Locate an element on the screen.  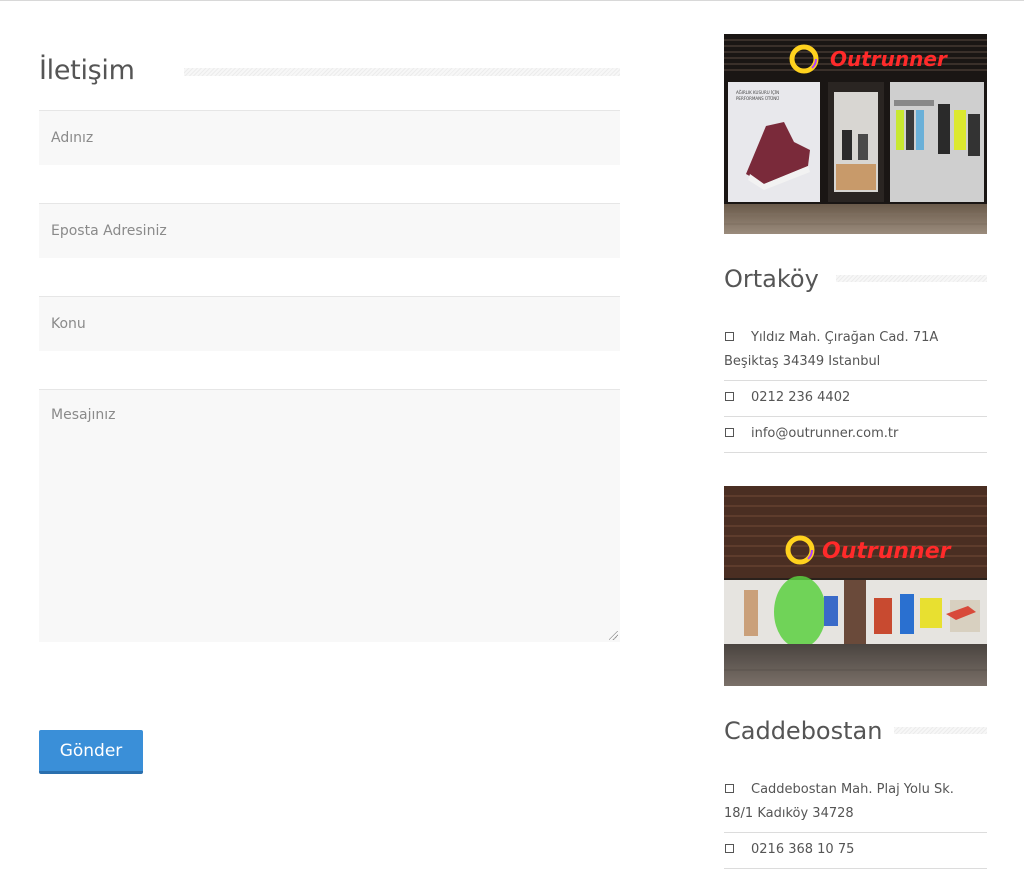
store-email: info@outrunner.com.tr is located at coordinates (855, 437).